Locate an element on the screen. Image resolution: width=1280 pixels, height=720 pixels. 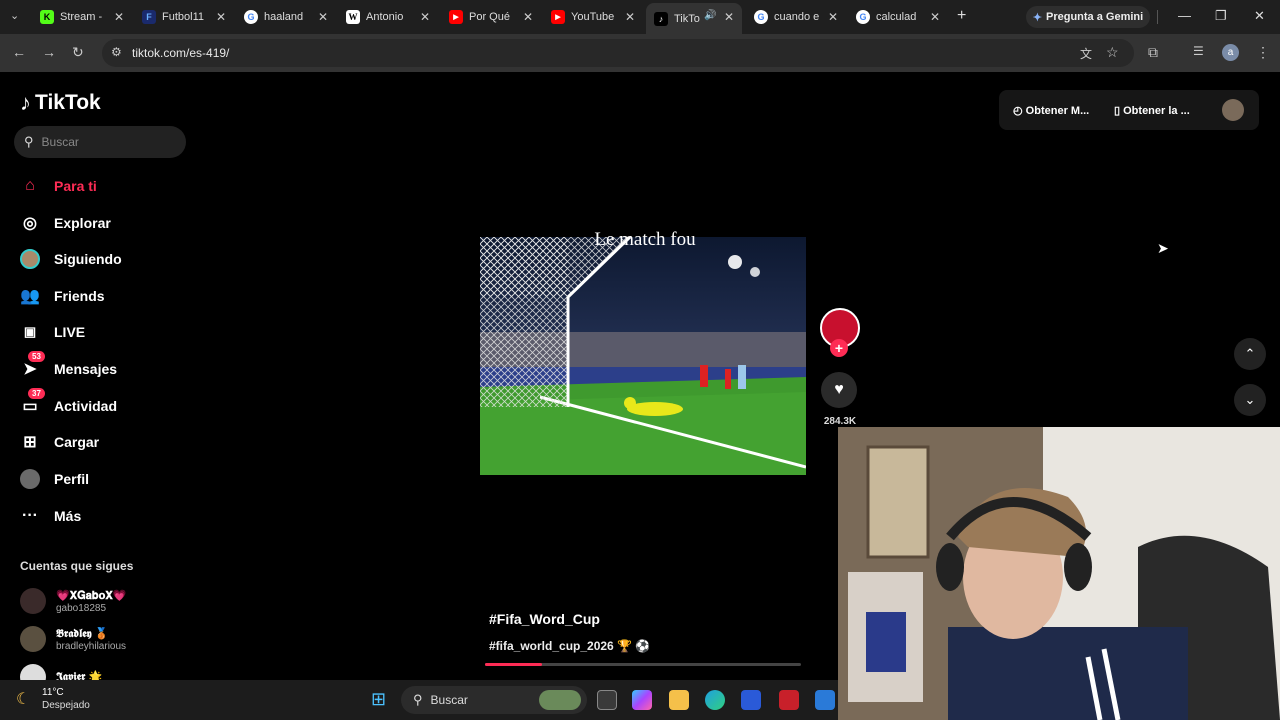
tab-antonio: W Antonio ✕ is located at coordinates (388, 17).